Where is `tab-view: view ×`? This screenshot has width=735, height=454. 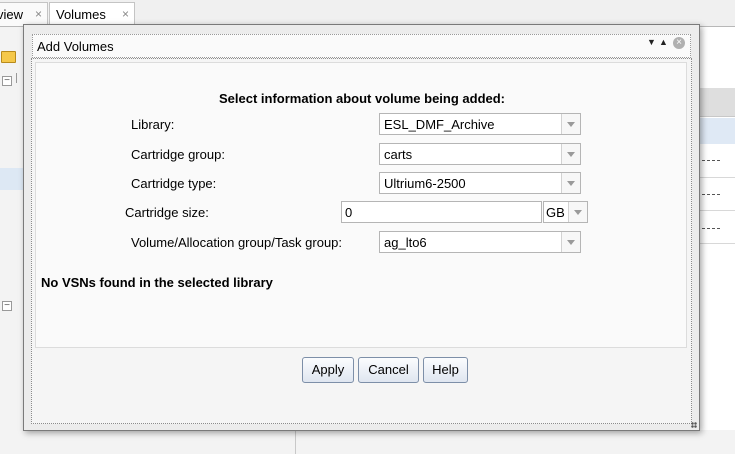 tab-view: view × is located at coordinates (24, 14).